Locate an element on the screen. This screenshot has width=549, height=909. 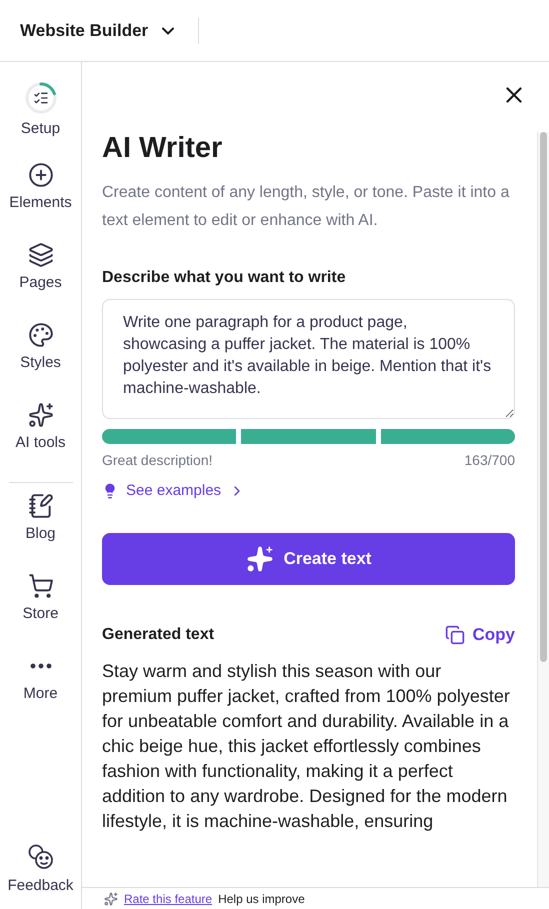
sidebar-item: Blog is located at coordinates (41, 533).